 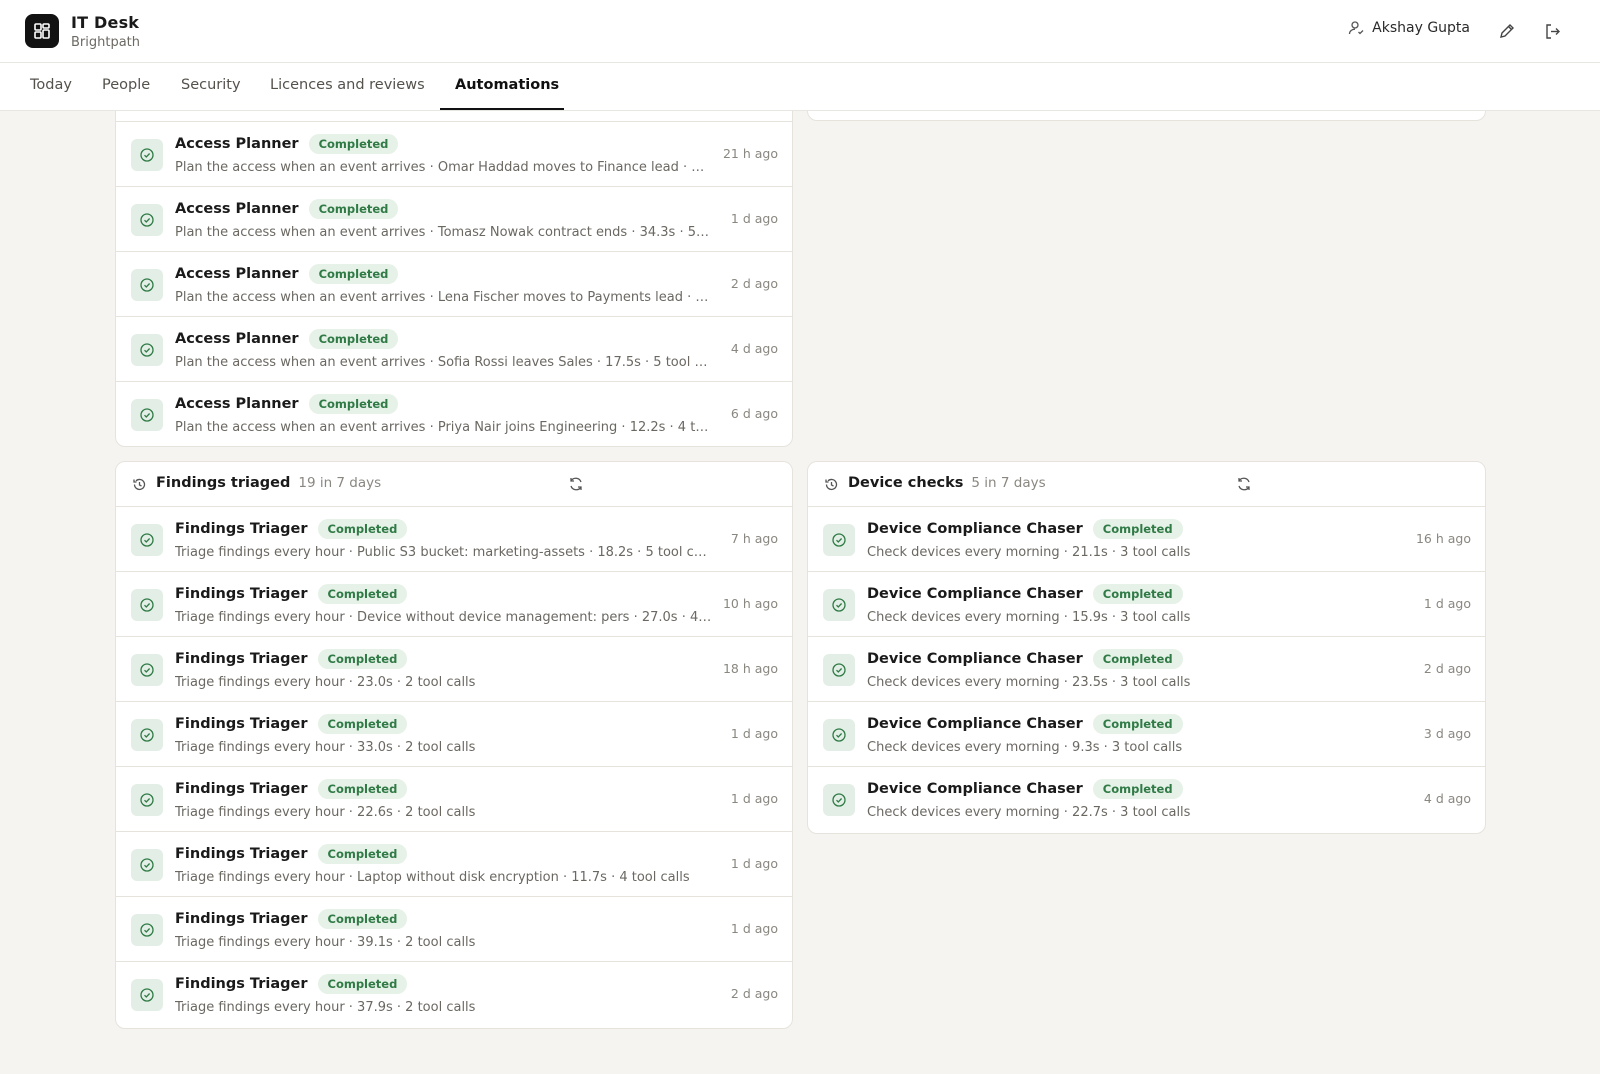 What do you see at coordinates (211, 87) in the screenshot?
I see `tab-security: Security` at bounding box center [211, 87].